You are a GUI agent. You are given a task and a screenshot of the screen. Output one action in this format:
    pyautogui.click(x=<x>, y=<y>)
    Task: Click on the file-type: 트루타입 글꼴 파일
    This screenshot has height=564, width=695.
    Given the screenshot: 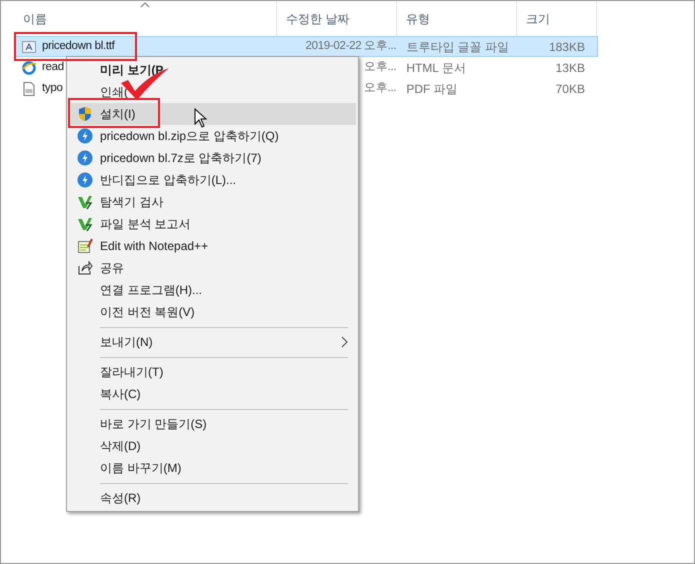 What is the action you would take?
    pyautogui.click(x=457, y=47)
    